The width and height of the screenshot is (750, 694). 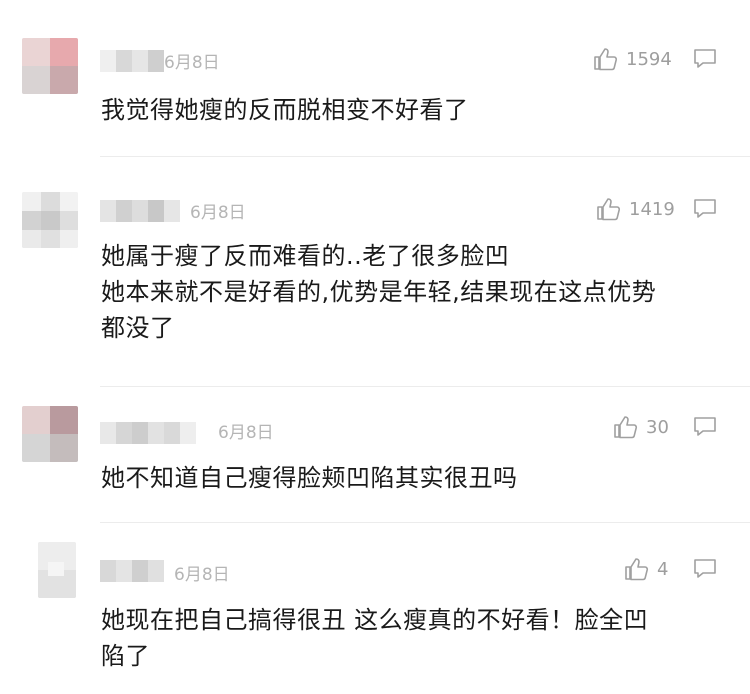 What do you see at coordinates (657, 427) in the screenshot?
I see `like-count: 30` at bounding box center [657, 427].